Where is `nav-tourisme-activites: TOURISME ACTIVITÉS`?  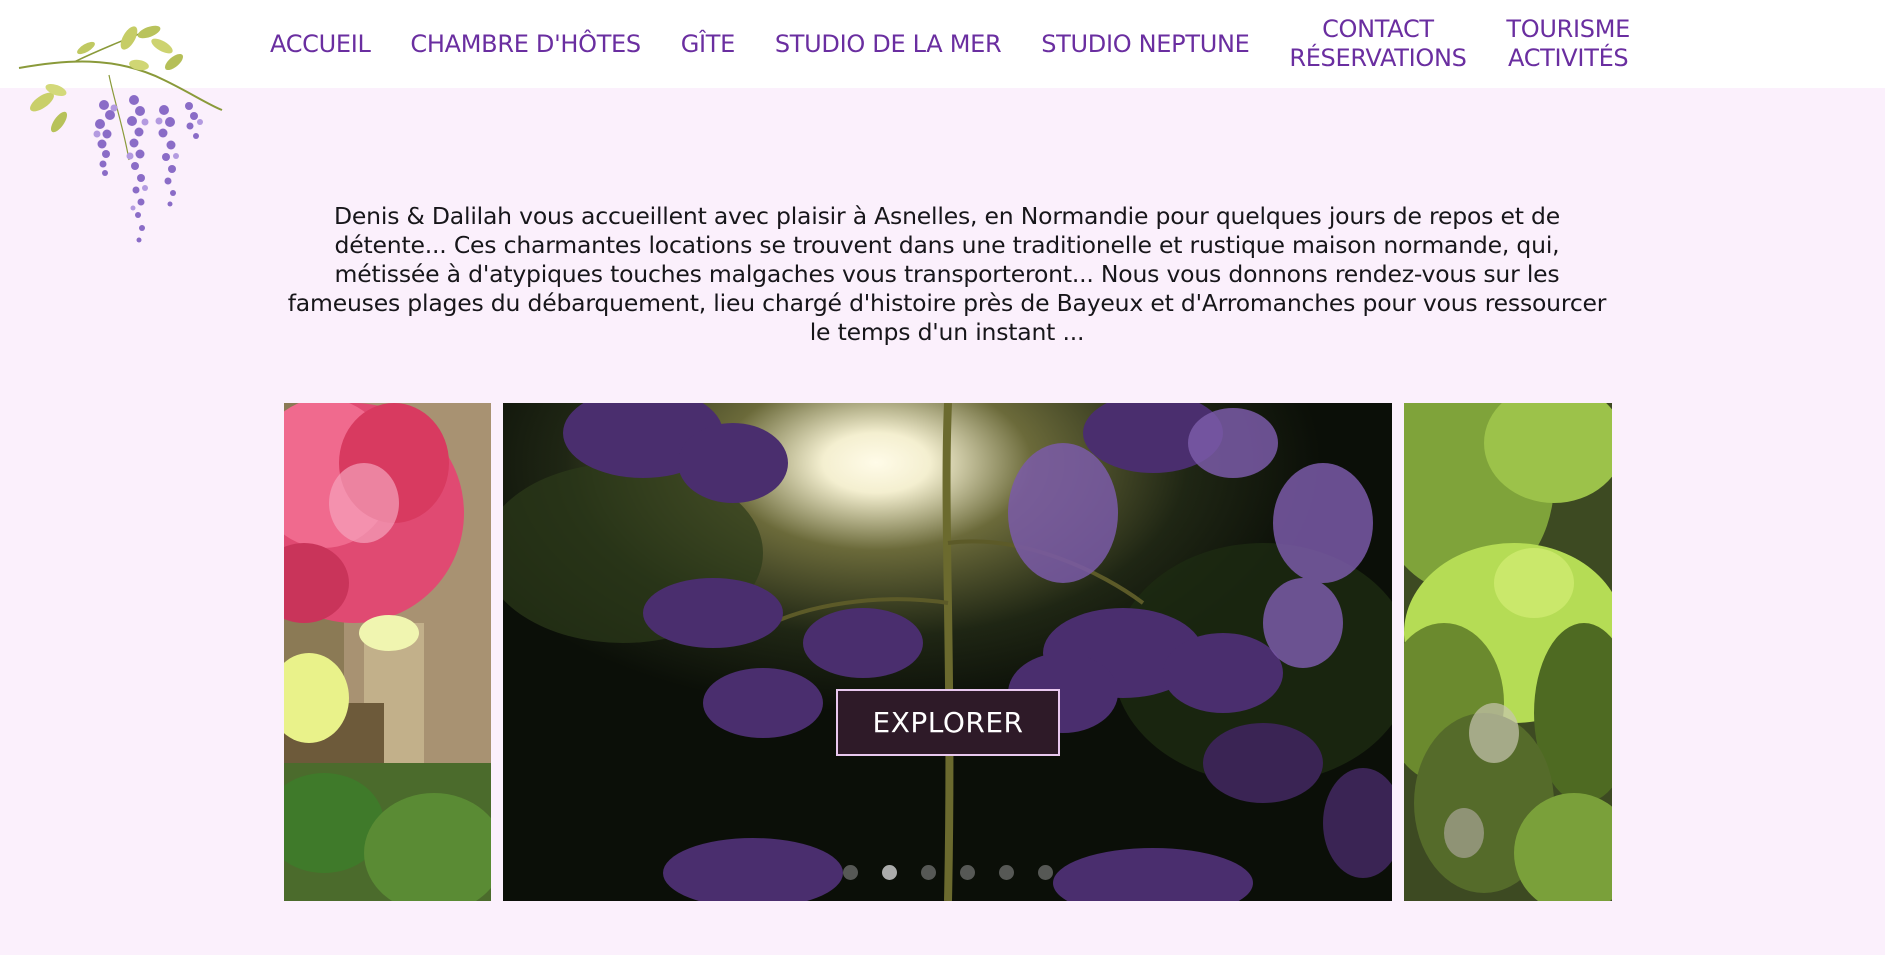 nav-tourisme-activites: TOURISME ACTIVITÉS is located at coordinates (1568, 44).